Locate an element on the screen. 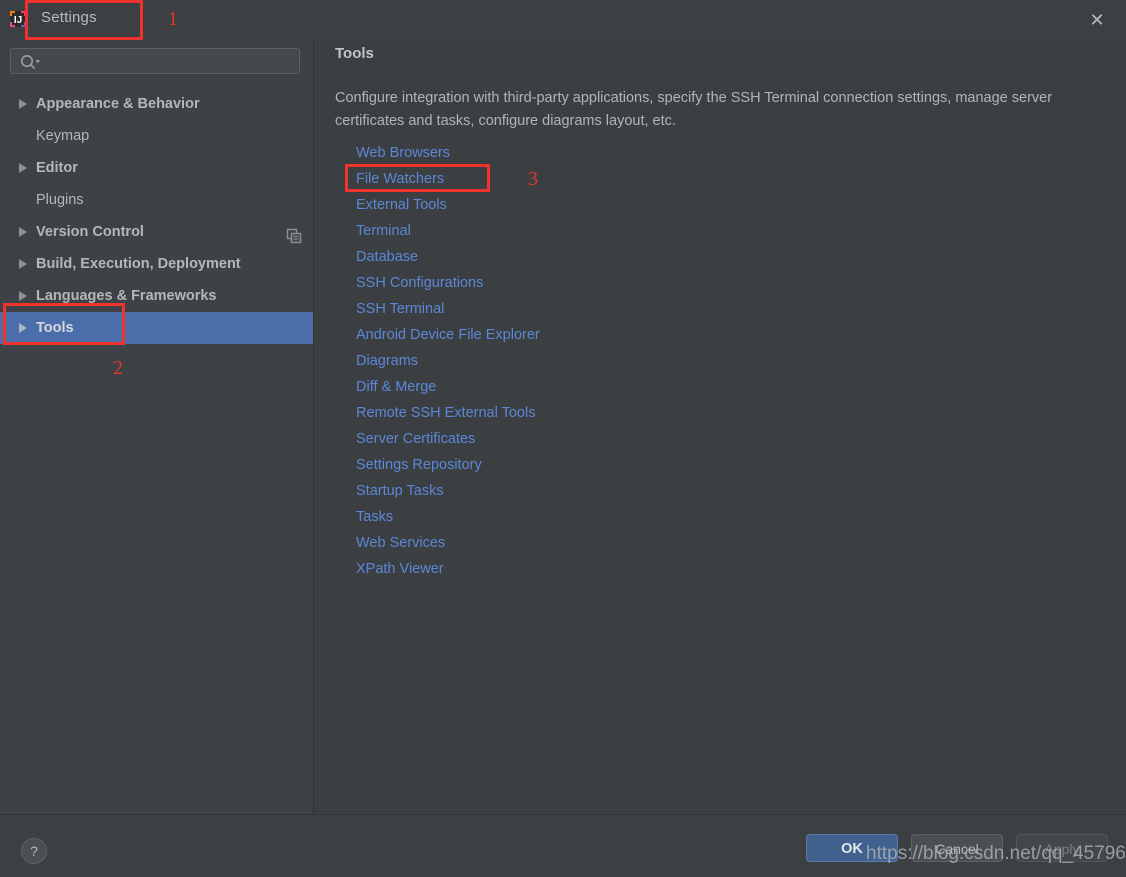  sidebar-item-label: Plugins is located at coordinates (60, 200).